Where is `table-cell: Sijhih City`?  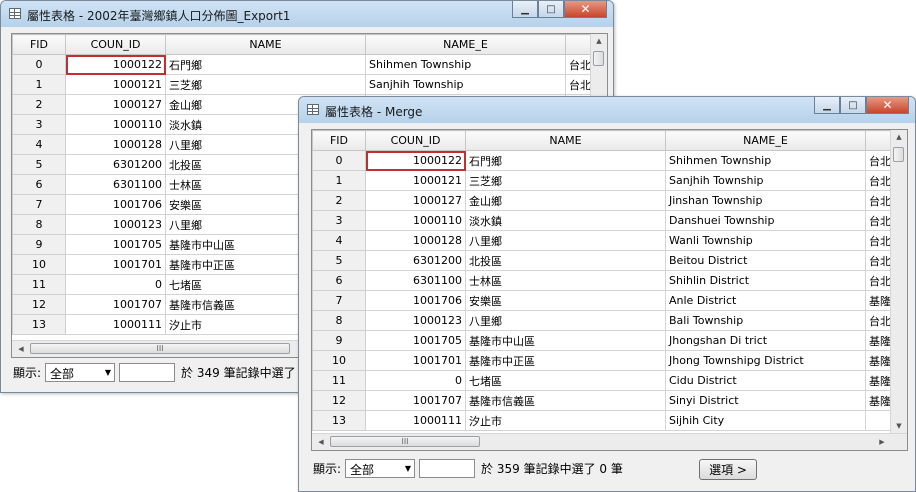 table-cell: Sijhih City is located at coordinates (765, 420).